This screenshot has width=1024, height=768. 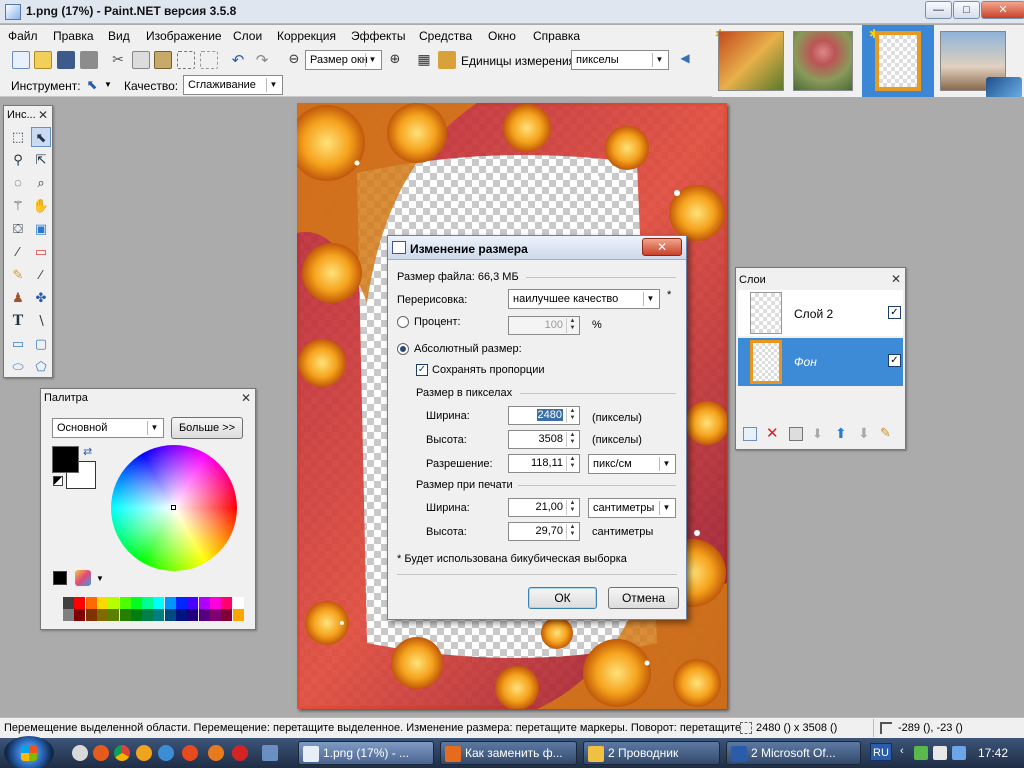 I want to click on move-layer-up-icon: ⬆, so click(x=841, y=433).